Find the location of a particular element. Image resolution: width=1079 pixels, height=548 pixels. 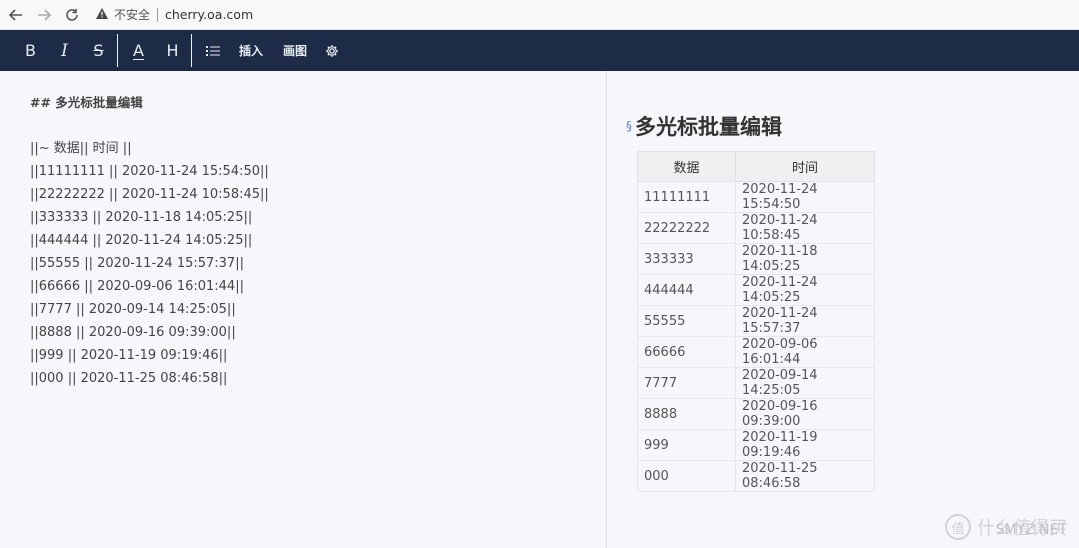

cell-time: 2020-09-14 14:25:05 is located at coordinates (805, 383).